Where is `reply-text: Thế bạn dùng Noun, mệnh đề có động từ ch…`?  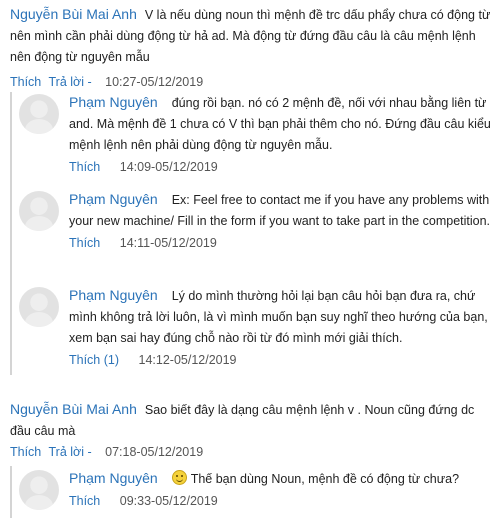 reply-text: Thế bạn dùng Noun, mệnh đề có động từ ch… is located at coordinates (325, 479).